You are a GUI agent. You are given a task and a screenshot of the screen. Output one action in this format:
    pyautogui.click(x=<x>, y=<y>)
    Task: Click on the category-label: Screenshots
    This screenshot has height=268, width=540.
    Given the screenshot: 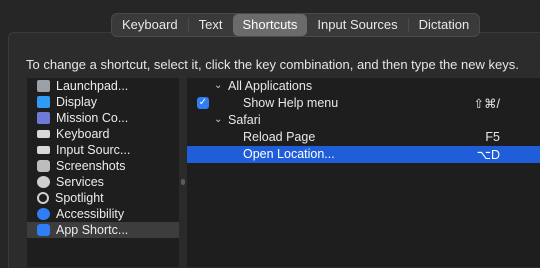 What is the action you would take?
    pyautogui.click(x=91, y=166)
    